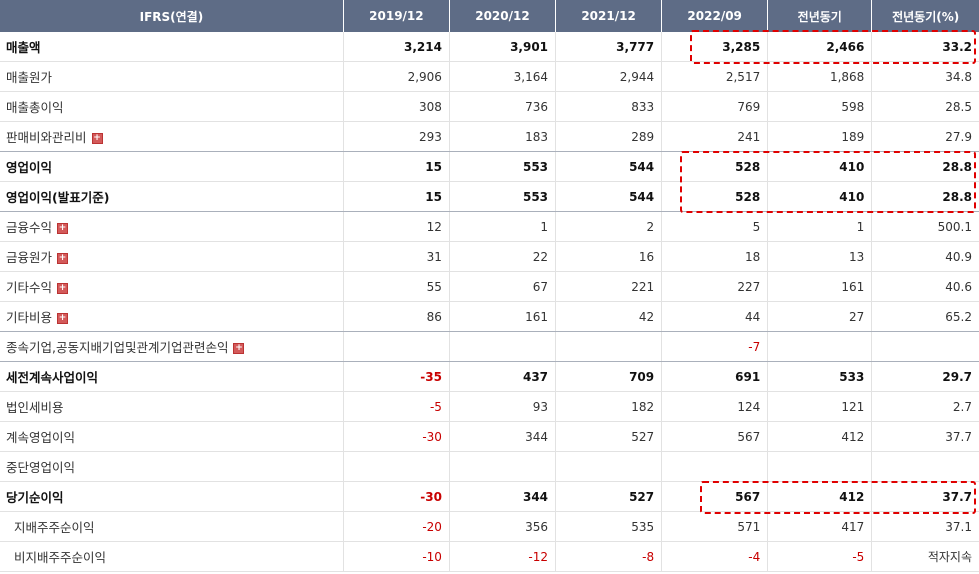 This screenshot has width=979, height=574. Describe the element at coordinates (396, 556) in the screenshot. I see `value-cell: -10` at that location.